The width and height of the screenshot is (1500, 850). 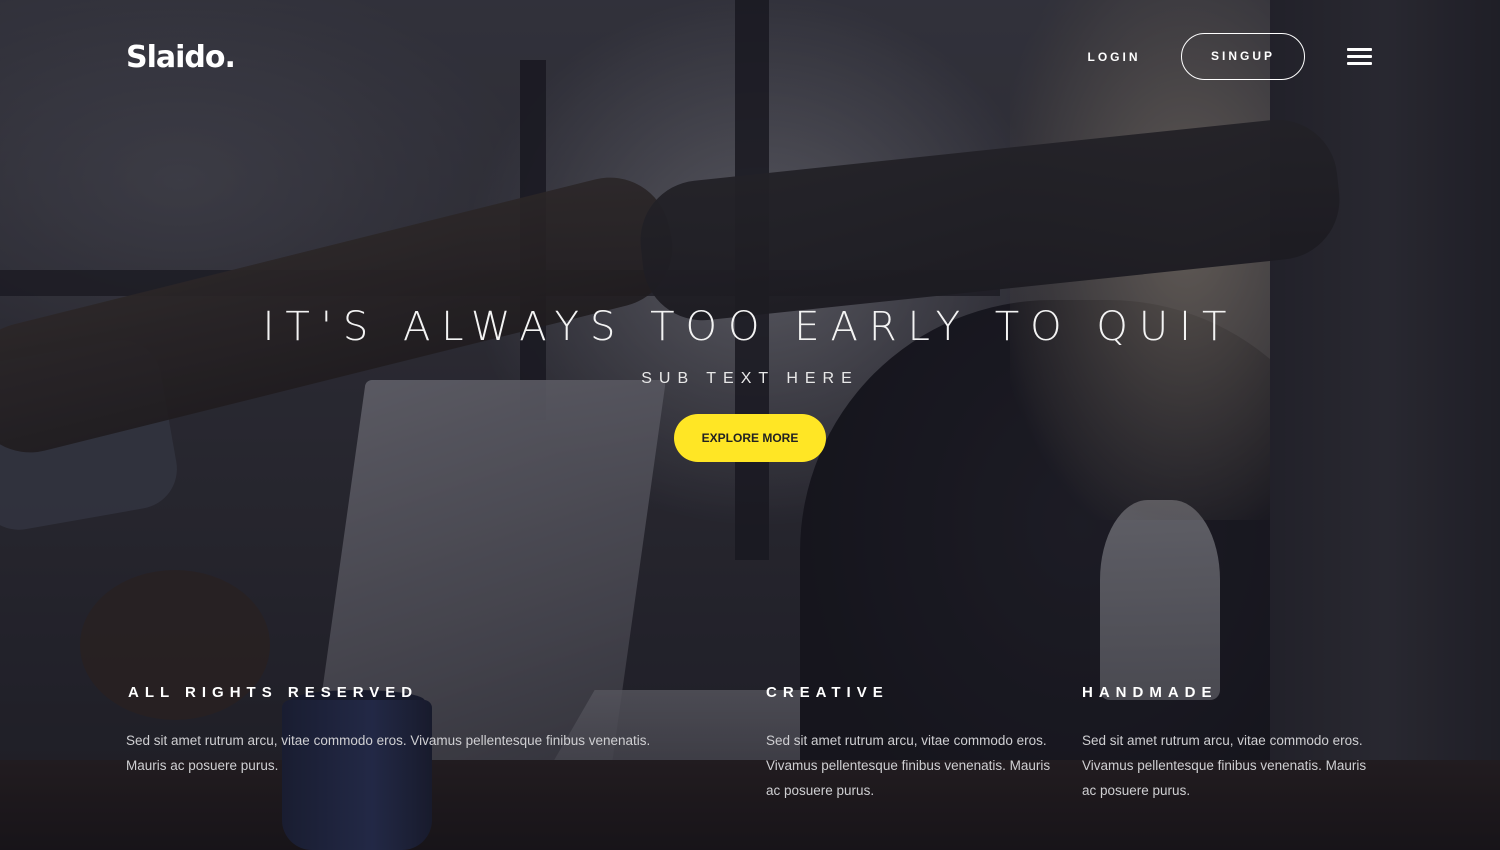 I want to click on feature-title: ALL RIGHTS RESERVED, so click(x=273, y=692).